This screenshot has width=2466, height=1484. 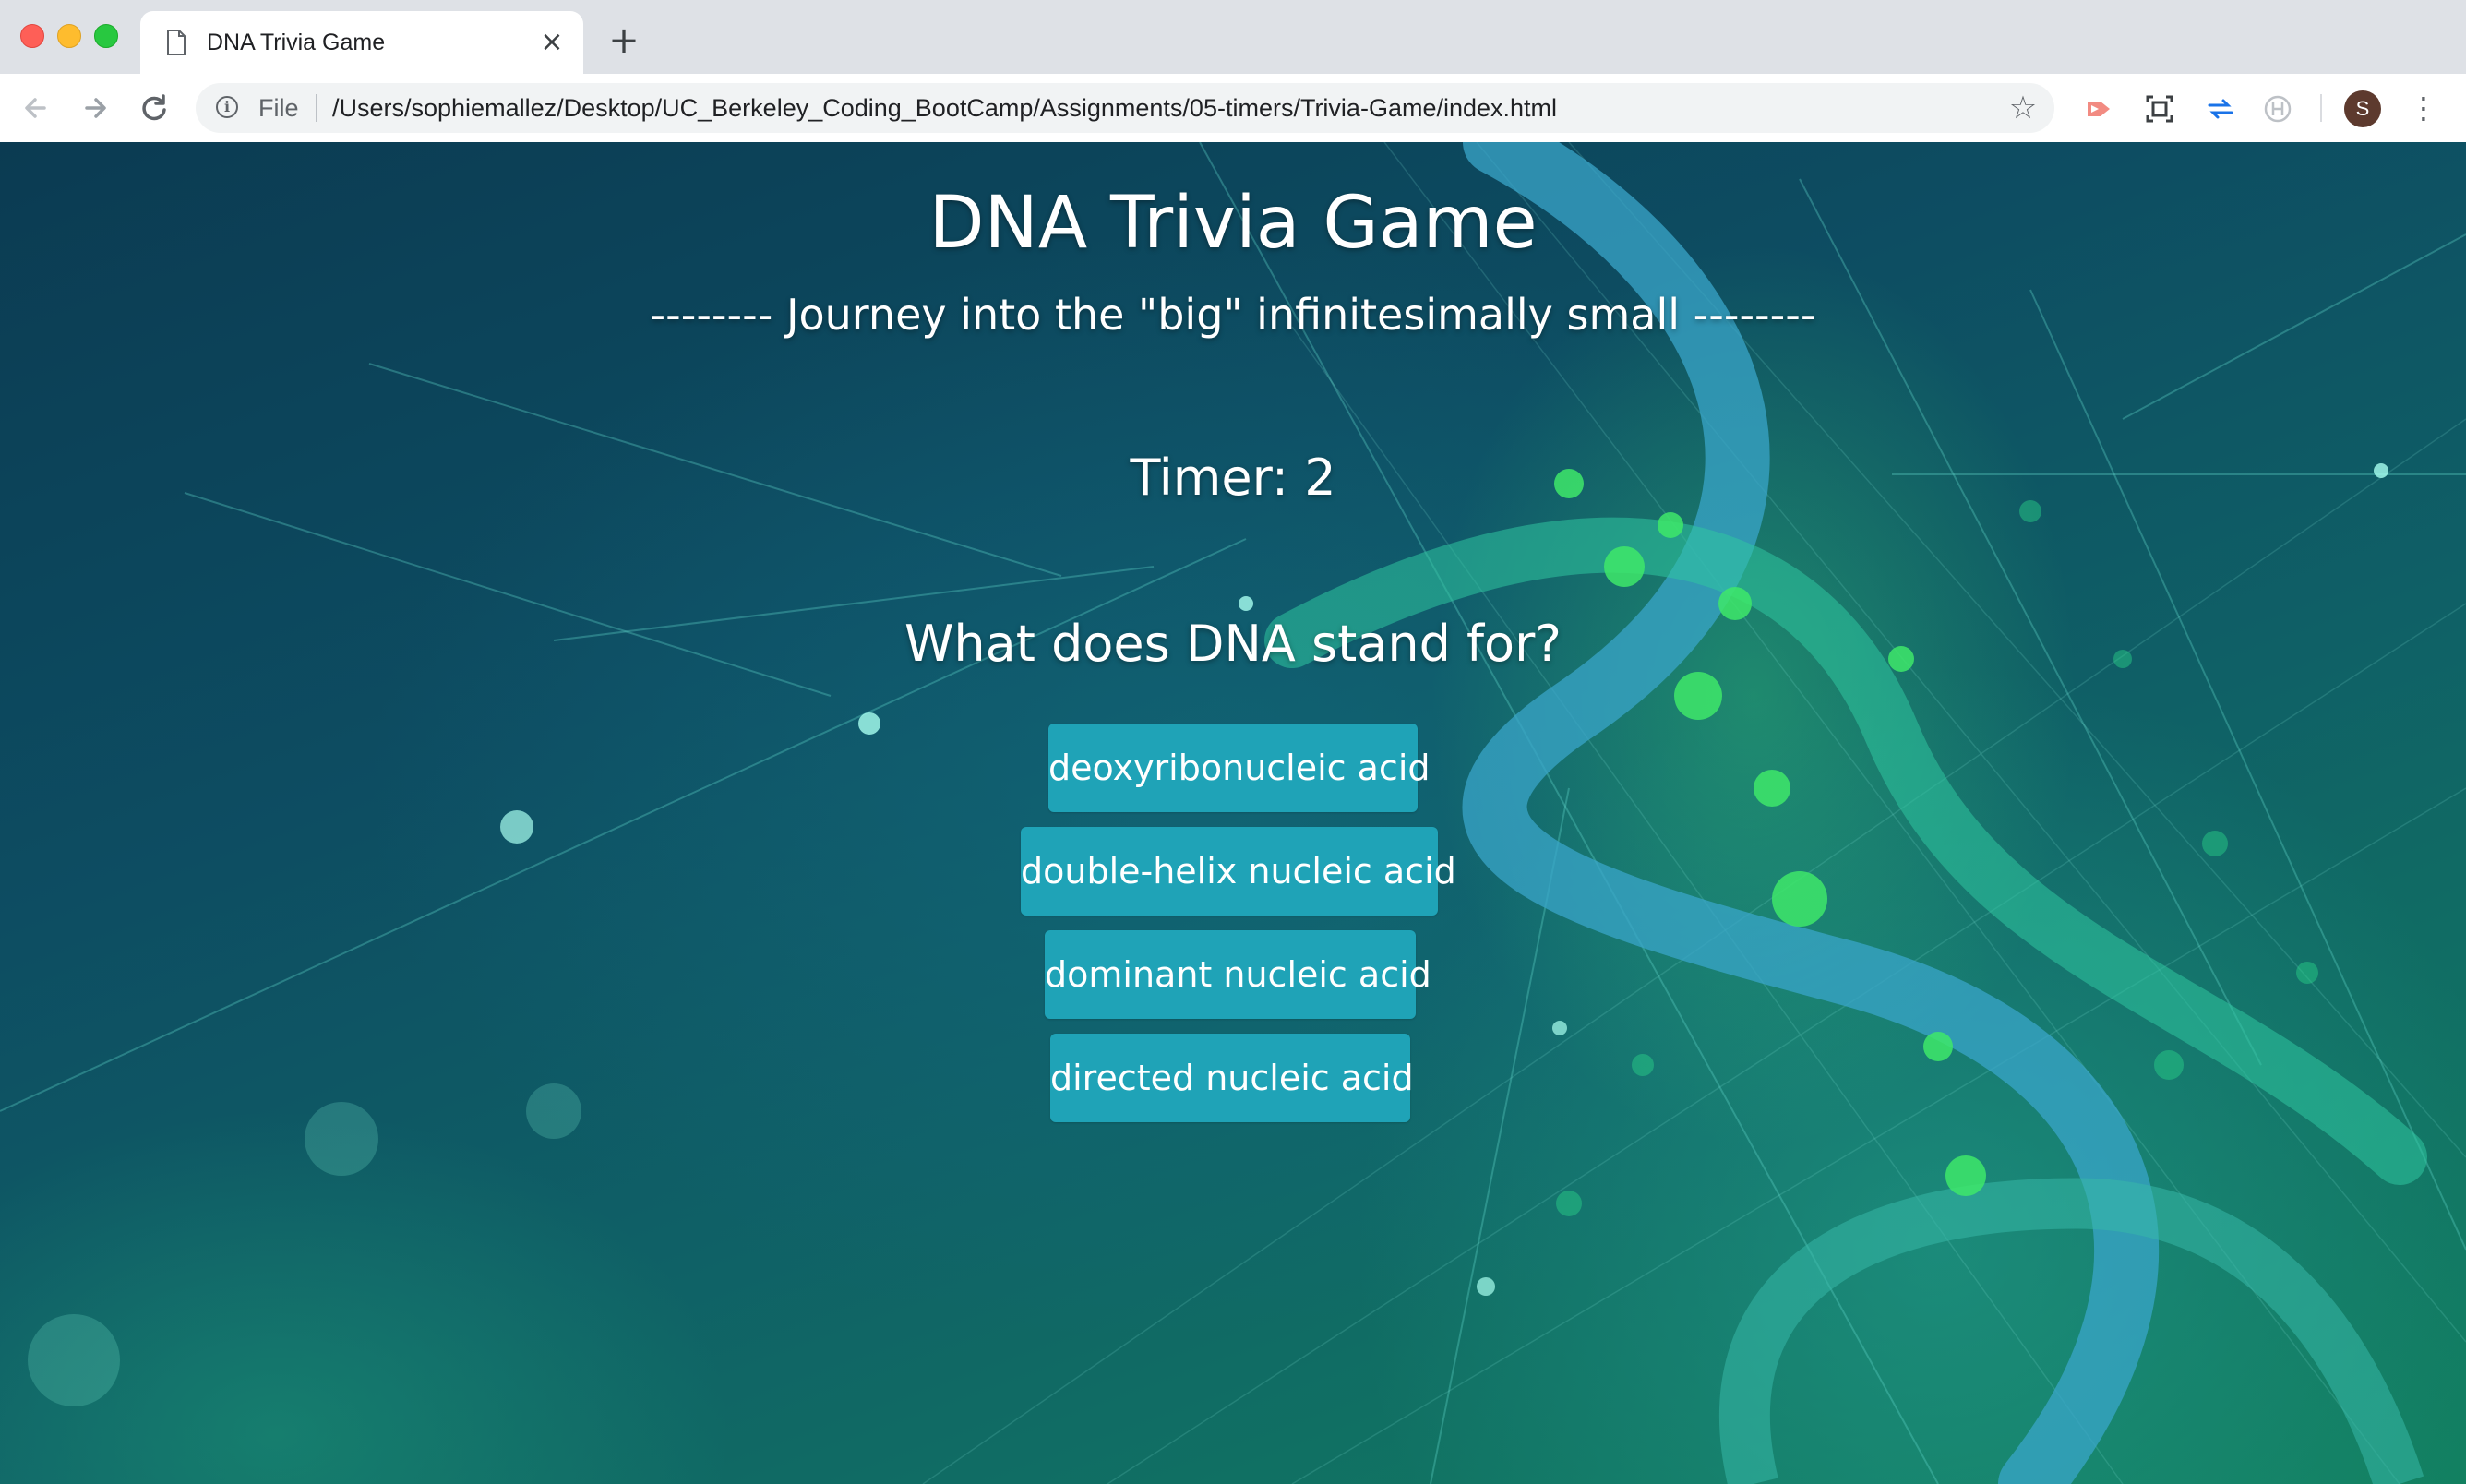 I want to click on title-bar: DNA Trivia Game × +, so click(x=1233, y=37).